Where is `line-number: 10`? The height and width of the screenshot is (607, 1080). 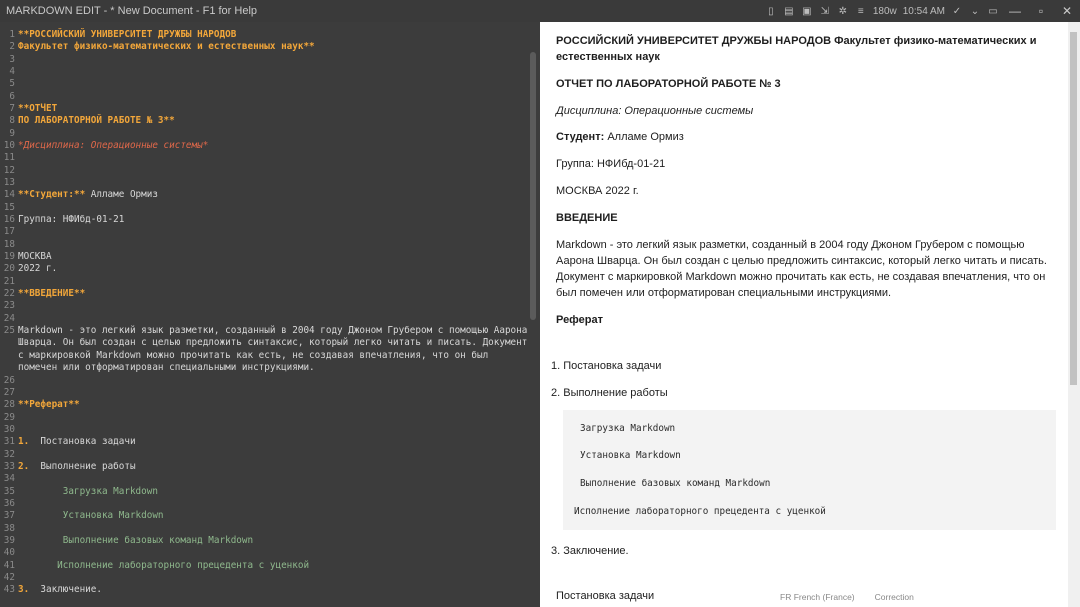 line-number: 10 is located at coordinates (9, 146).